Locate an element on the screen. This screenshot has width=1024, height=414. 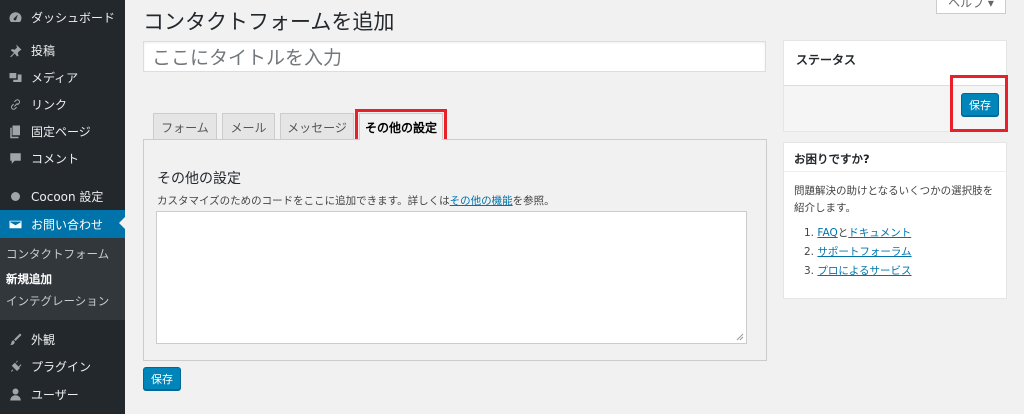
resize-handle-icon is located at coordinates (740, 337).